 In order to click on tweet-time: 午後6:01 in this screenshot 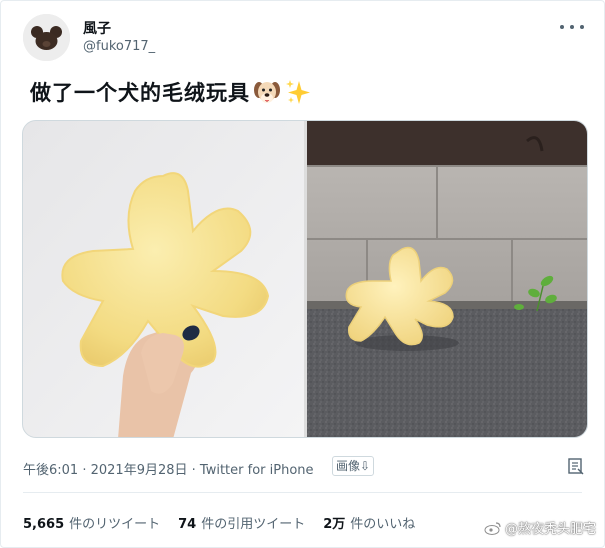, I will do `click(50, 470)`.